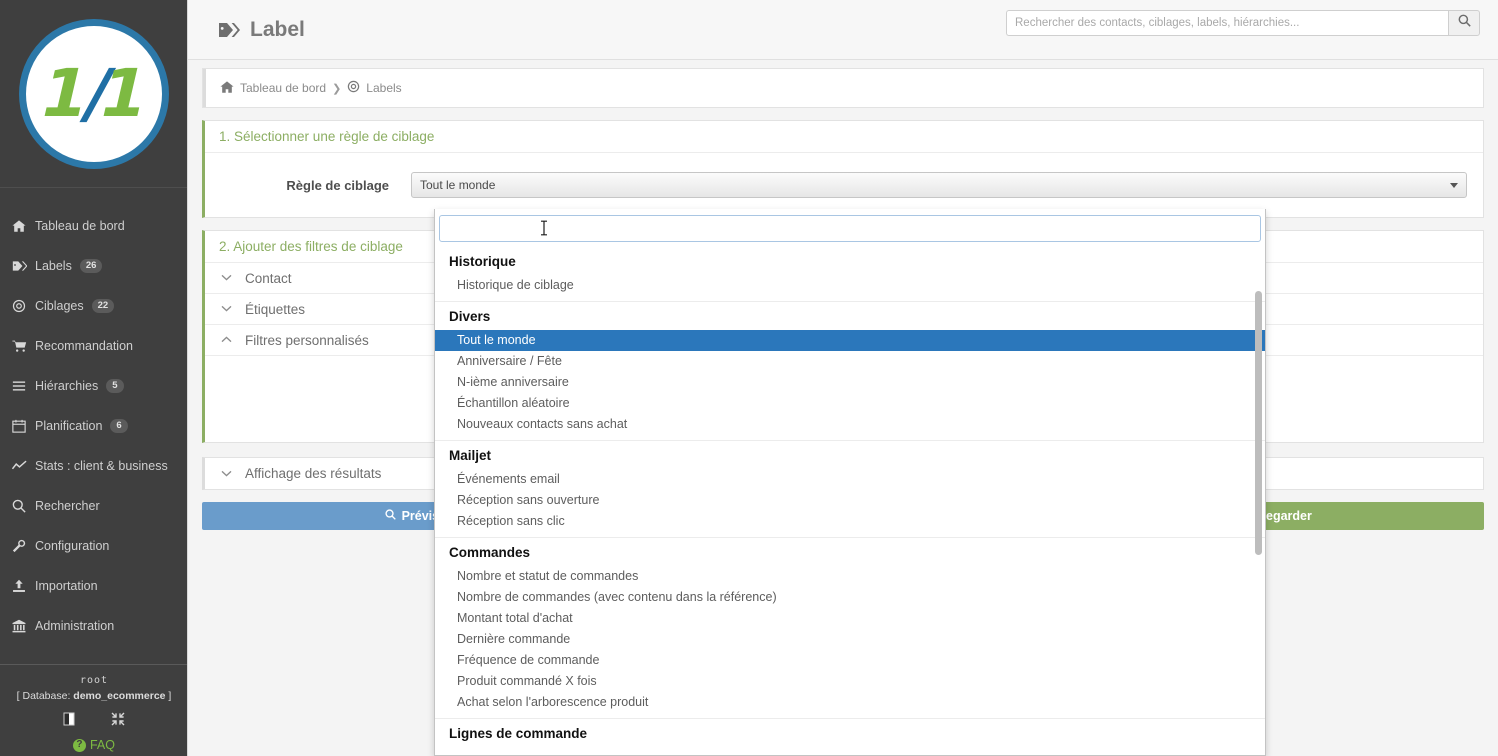 This screenshot has width=1498, height=756. Describe the element at coordinates (850, 733) in the screenshot. I see `dropdown-group-lignes-de-commande: Lignes de commande` at that location.